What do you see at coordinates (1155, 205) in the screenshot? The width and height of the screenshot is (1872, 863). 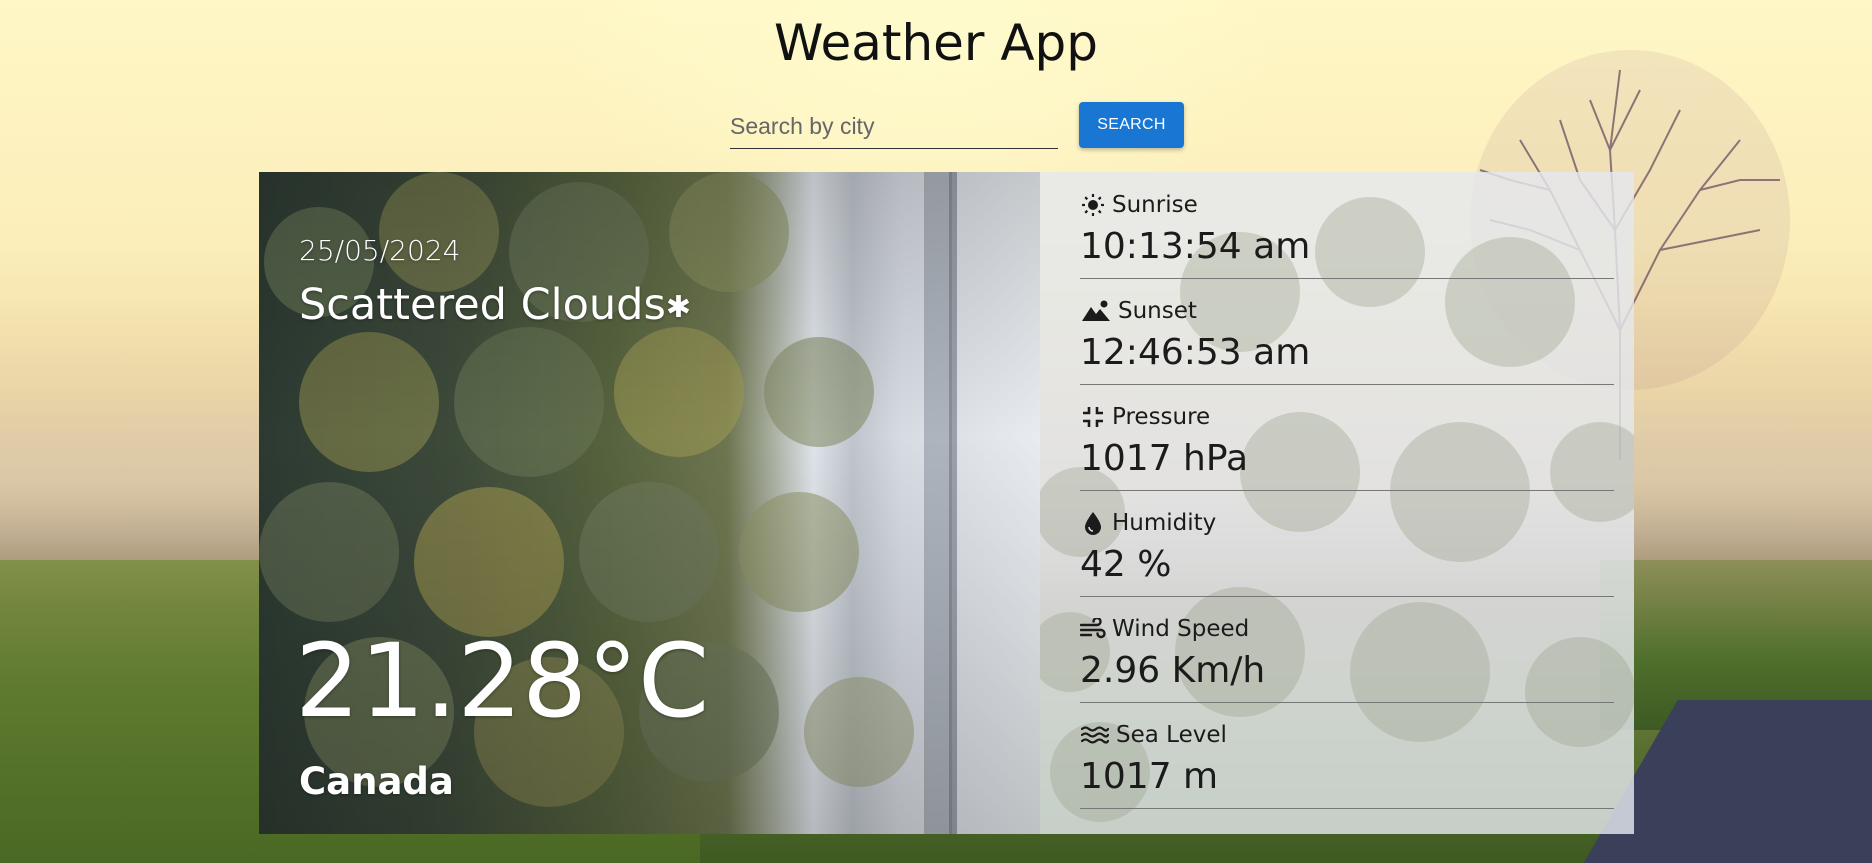 I see `stat-label: Sunrise` at bounding box center [1155, 205].